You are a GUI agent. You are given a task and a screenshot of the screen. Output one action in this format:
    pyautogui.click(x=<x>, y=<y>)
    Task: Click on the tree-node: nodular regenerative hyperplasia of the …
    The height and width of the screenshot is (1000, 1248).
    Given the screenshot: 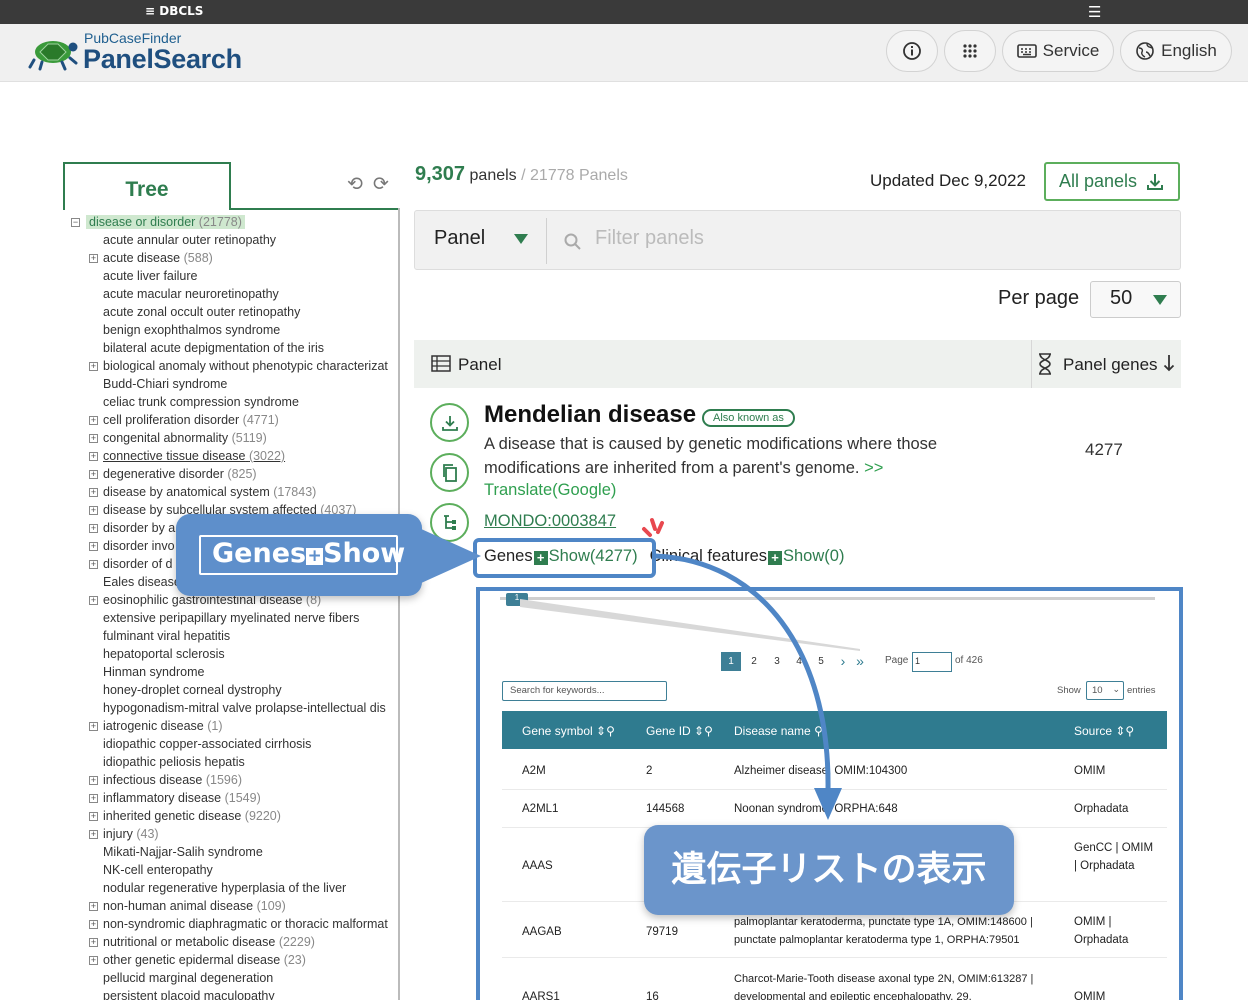 What is the action you would take?
    pyautogui.click(x=234, y=888)
    